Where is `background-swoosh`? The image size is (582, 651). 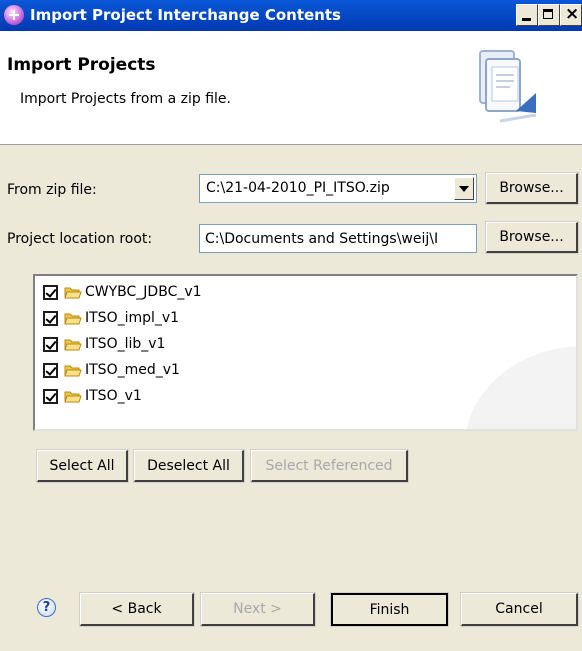 background-swoosh is located at coordinates (520, 387).